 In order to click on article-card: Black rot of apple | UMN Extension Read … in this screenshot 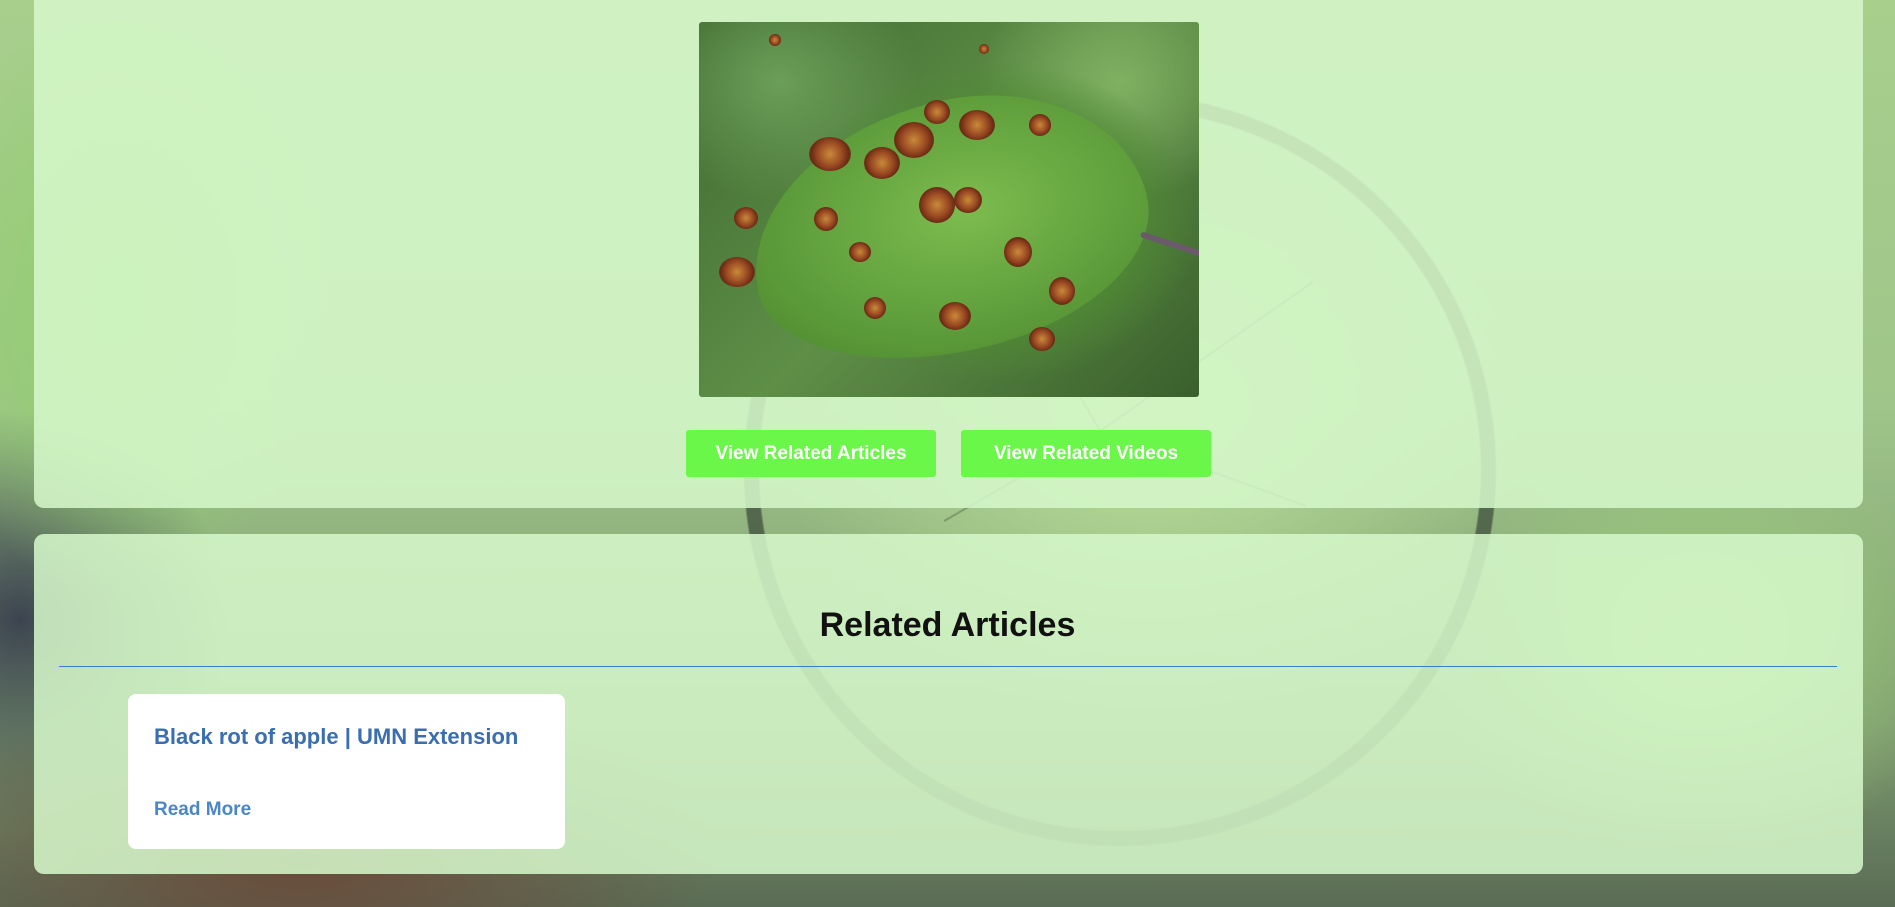, I will do `click(346, 771)`.